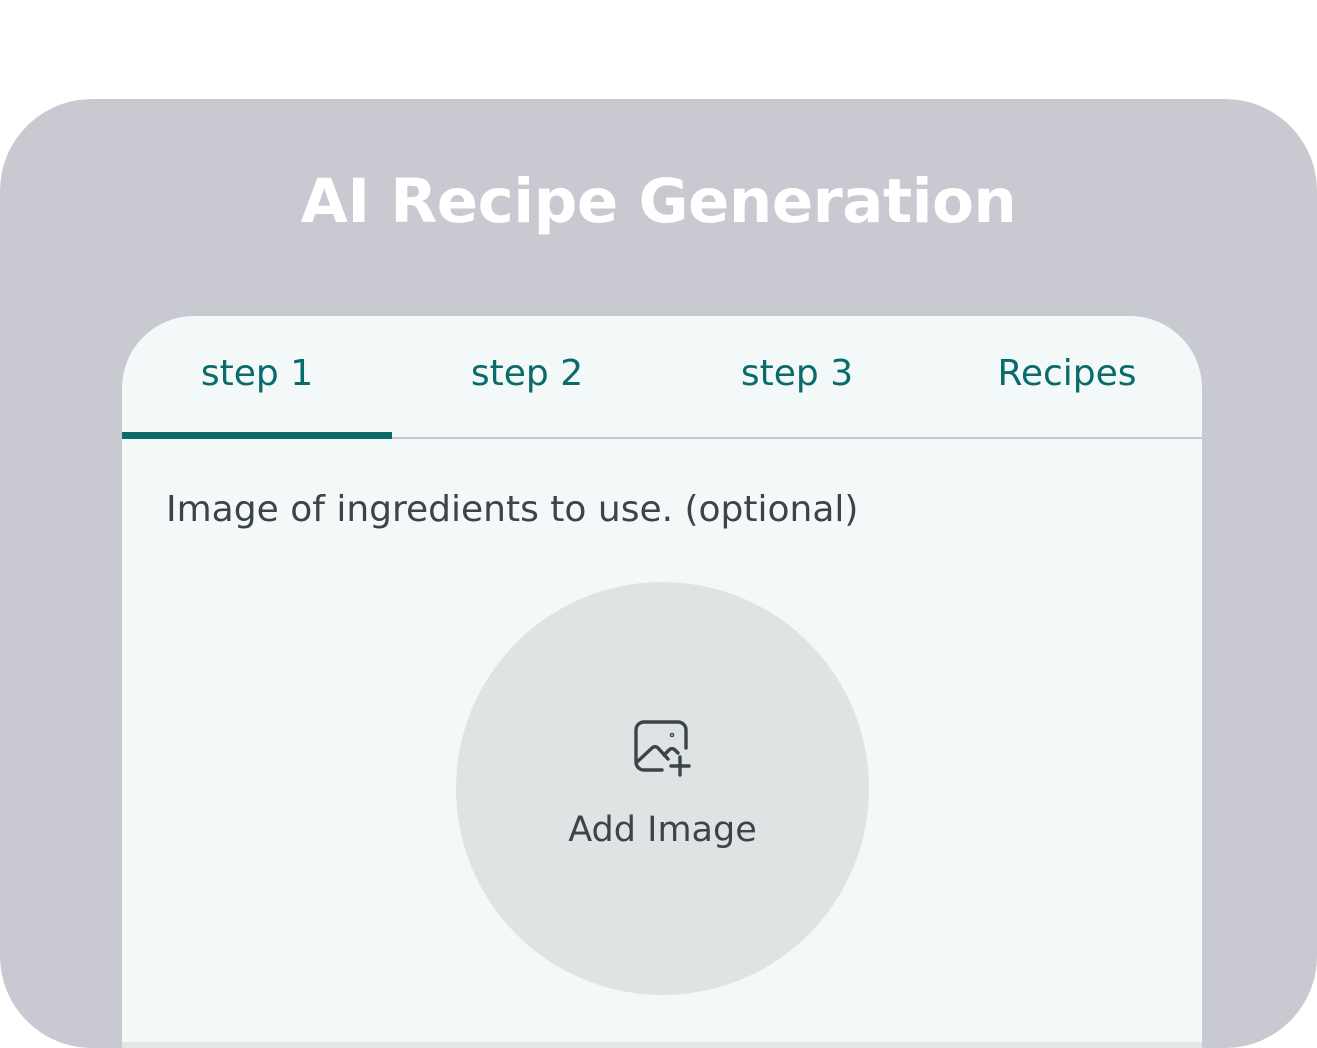 This screenshot has height=1048, width=1317. I want to click on add-image-label: Add Image, so click(662, 830).